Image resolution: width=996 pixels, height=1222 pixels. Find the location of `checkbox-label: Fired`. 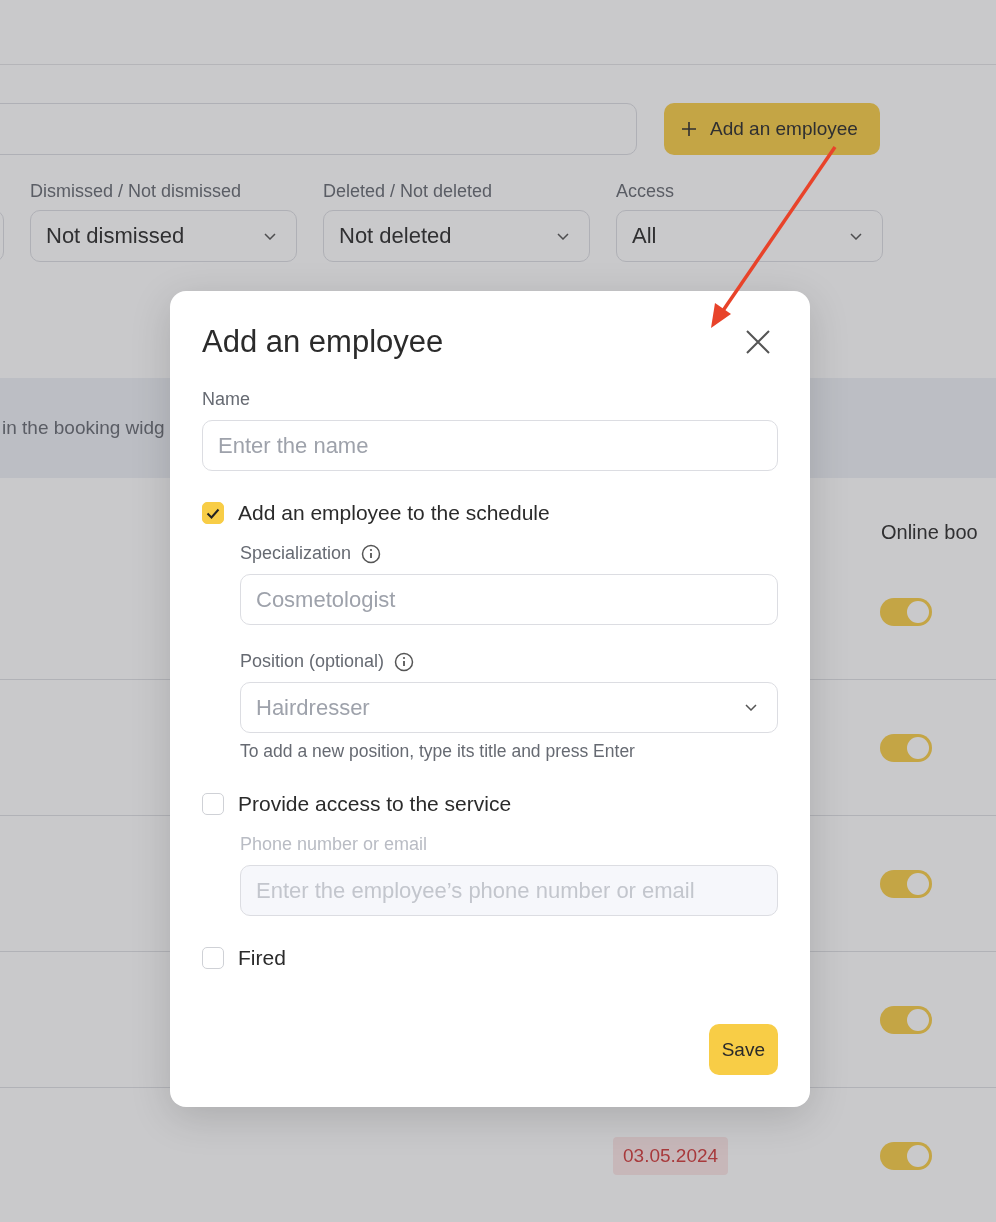

checkbox-label: Fired is located at coordinates (262, 958).